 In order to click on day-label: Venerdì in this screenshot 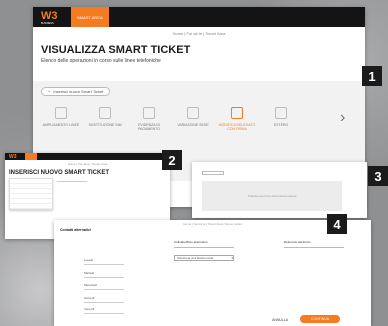, I will do `click(89, 309)`.